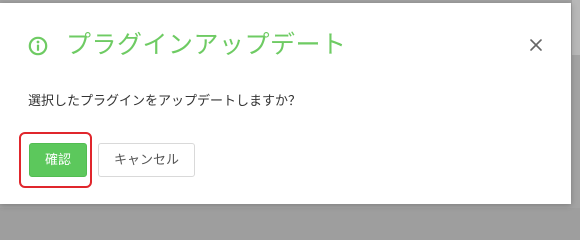  I want to click on cancel-button: キャンセル, so click(146, 160).